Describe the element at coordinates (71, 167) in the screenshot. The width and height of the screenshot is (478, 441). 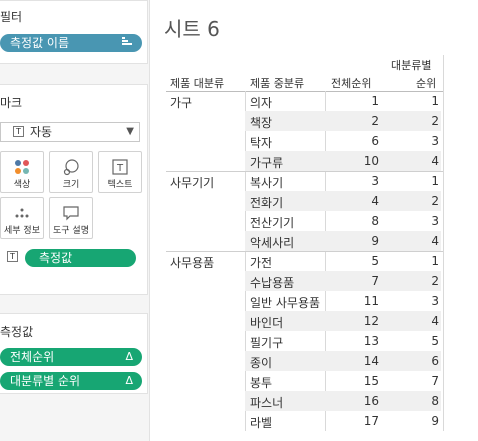
I see `size-icon` at that location.